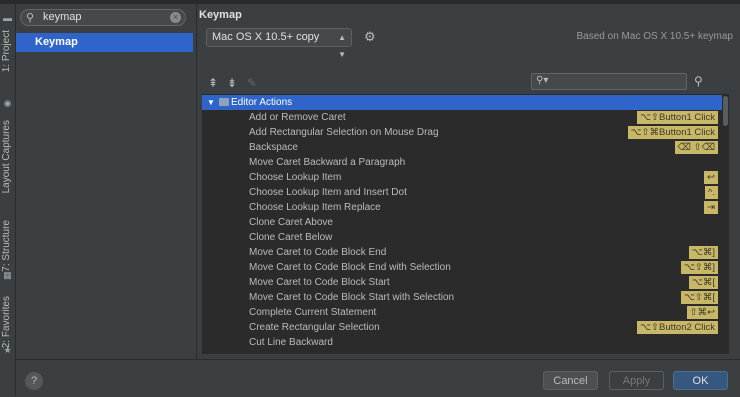 Image resolution: width=740 pixels, height=397 pixels. Describe the element at coordinates (30, 18) in the screenshot. I see `search-icon: ⚲` at that location.